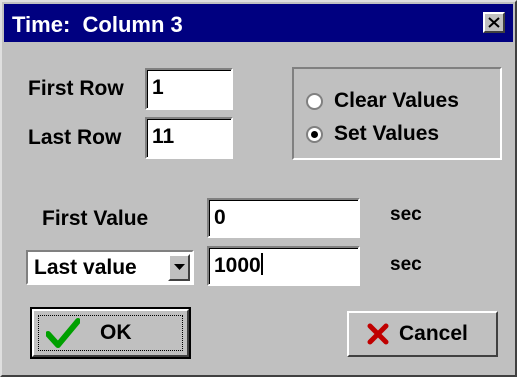 This screenshot has width=517, height=377. What do you see at coordinates (433, 333) in the screenshot?
I see `cancel-label: Cancel` at bounding box center [433, 333].